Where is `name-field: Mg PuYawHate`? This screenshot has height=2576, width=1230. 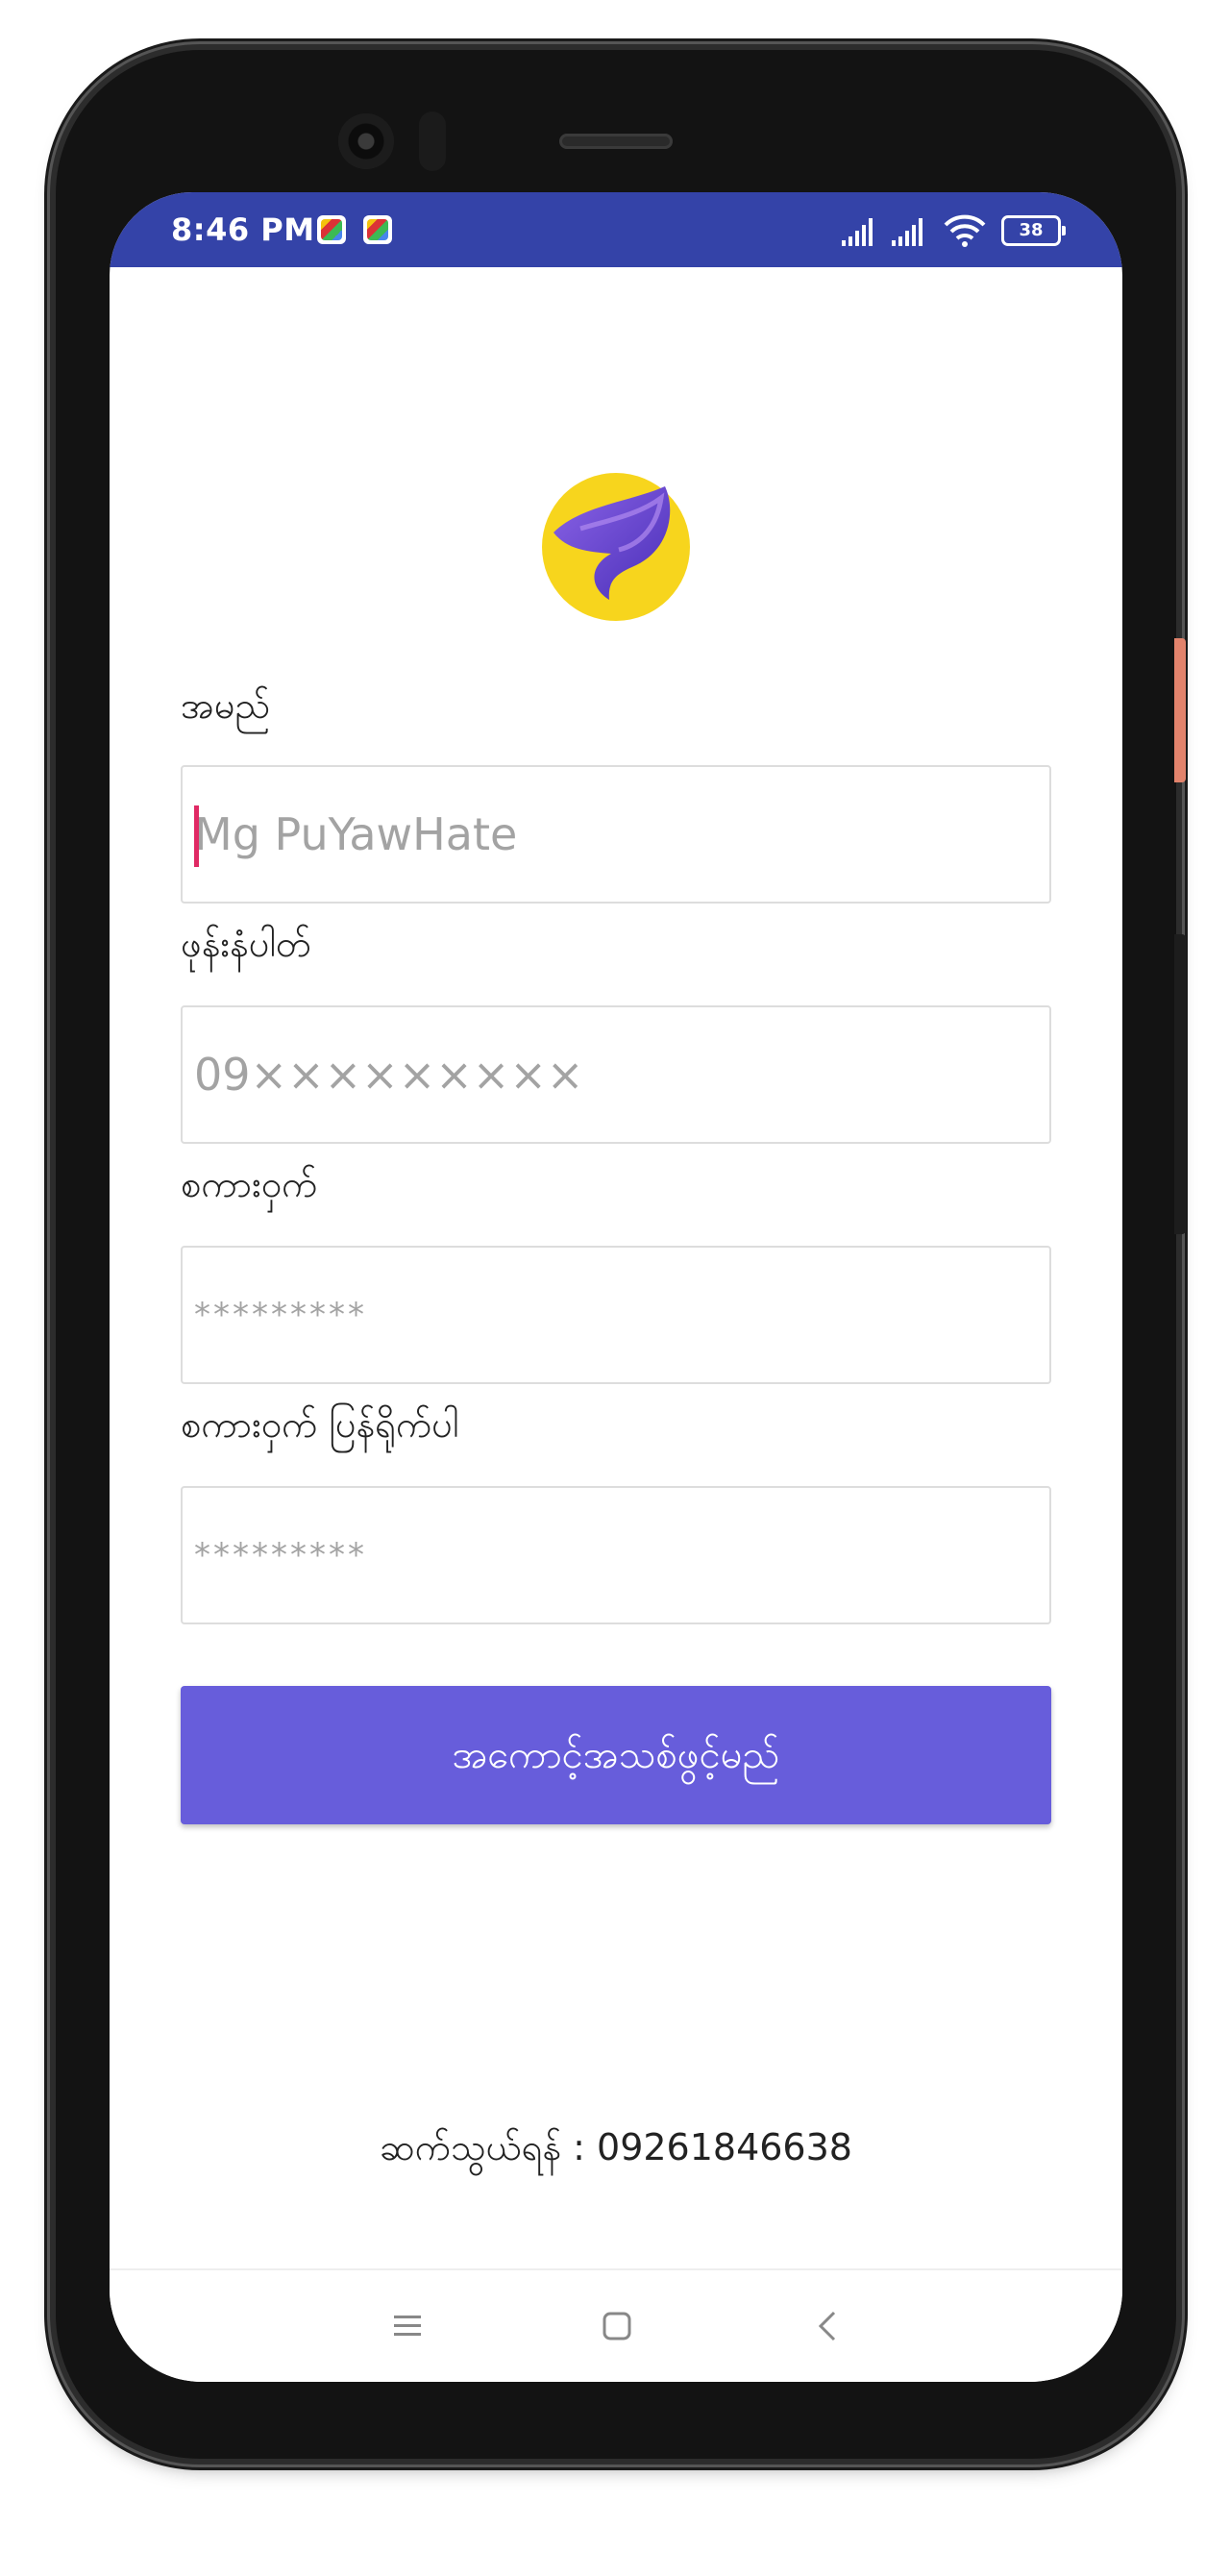
name-field: Mg PuYawHate is located at coordinates (616, 835).